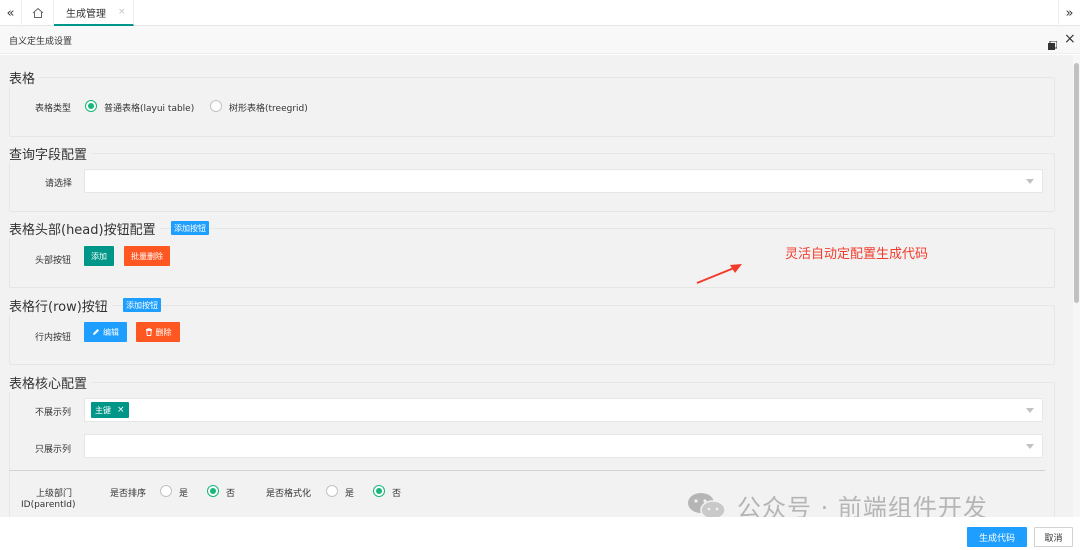 Image resolution: width=1080 pixels, height=550 pixels. What do you see at coordinates (1076, 183) in the screenshot?
I see `scrollbar-thumb` at bounding box center [1076, 183].